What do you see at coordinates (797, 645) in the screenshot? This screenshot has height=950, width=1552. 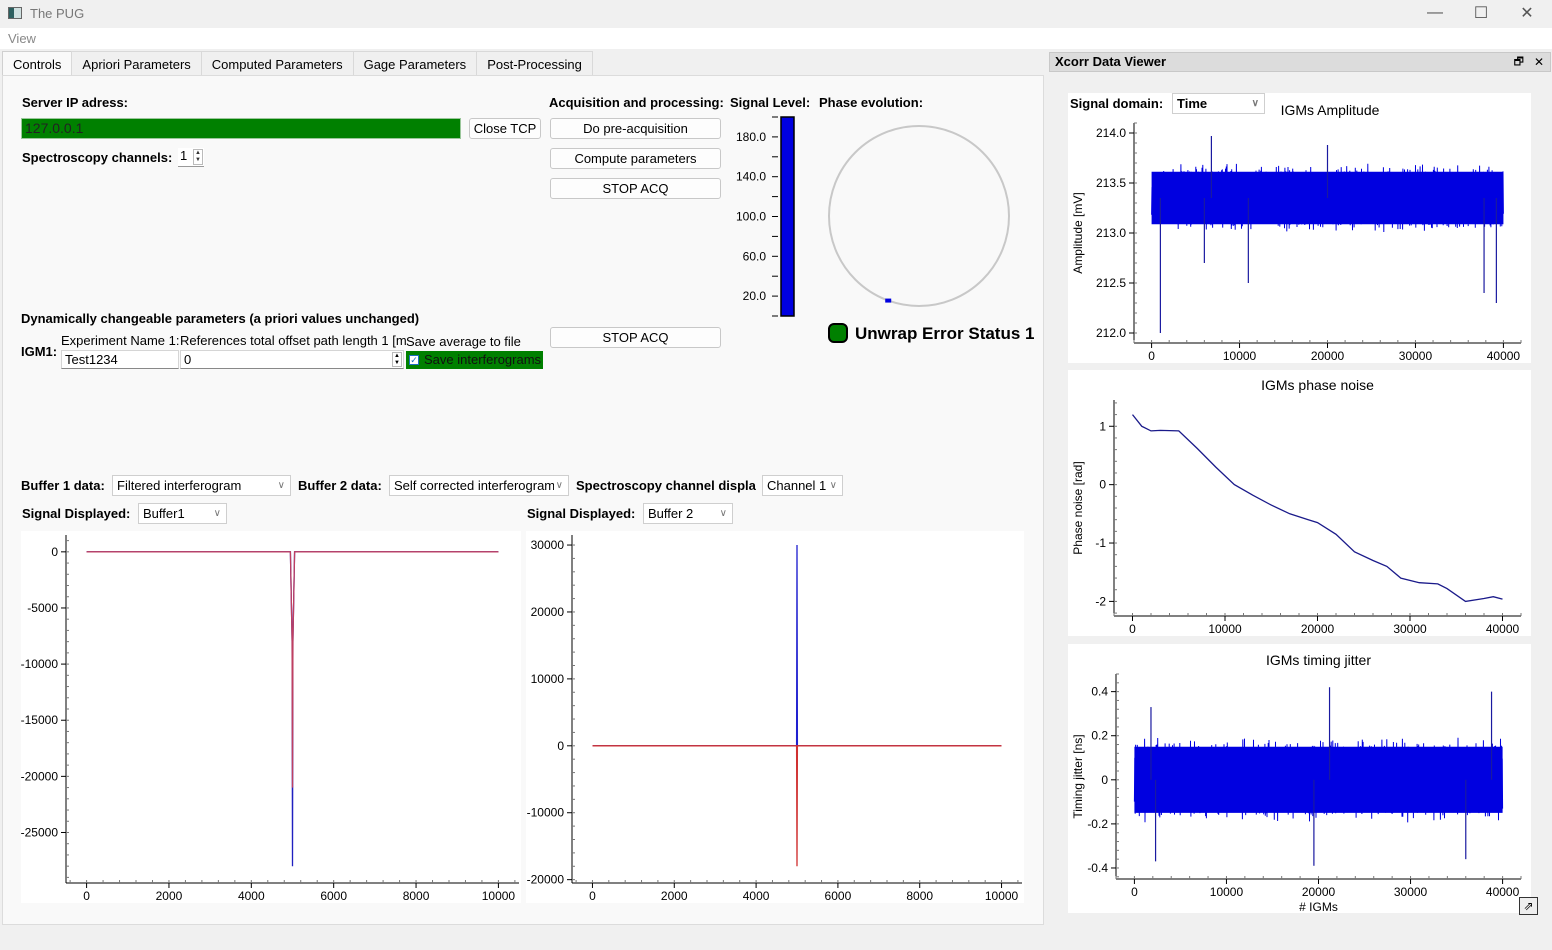 I see `series-line-blue` at bounding box center [797, 645].